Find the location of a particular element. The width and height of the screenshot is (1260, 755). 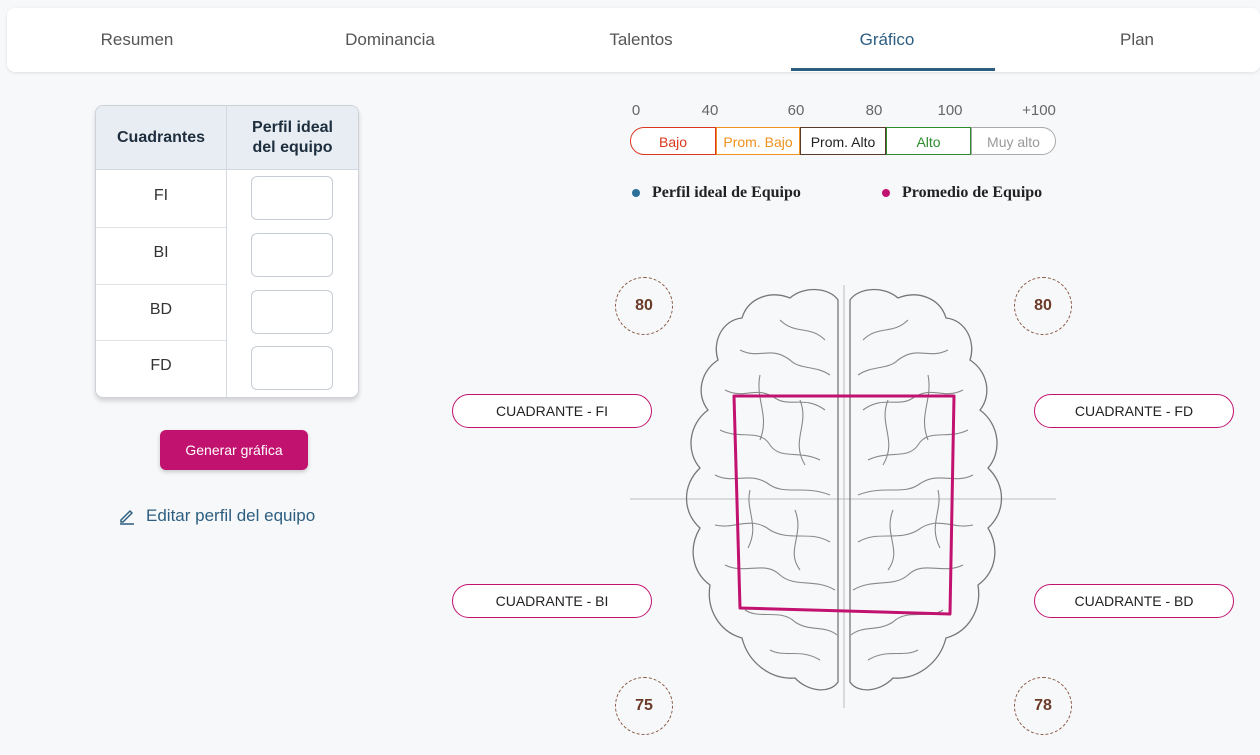

legend-ideal: Perfil ideal de Equipo is located at coordinates (716, 193).